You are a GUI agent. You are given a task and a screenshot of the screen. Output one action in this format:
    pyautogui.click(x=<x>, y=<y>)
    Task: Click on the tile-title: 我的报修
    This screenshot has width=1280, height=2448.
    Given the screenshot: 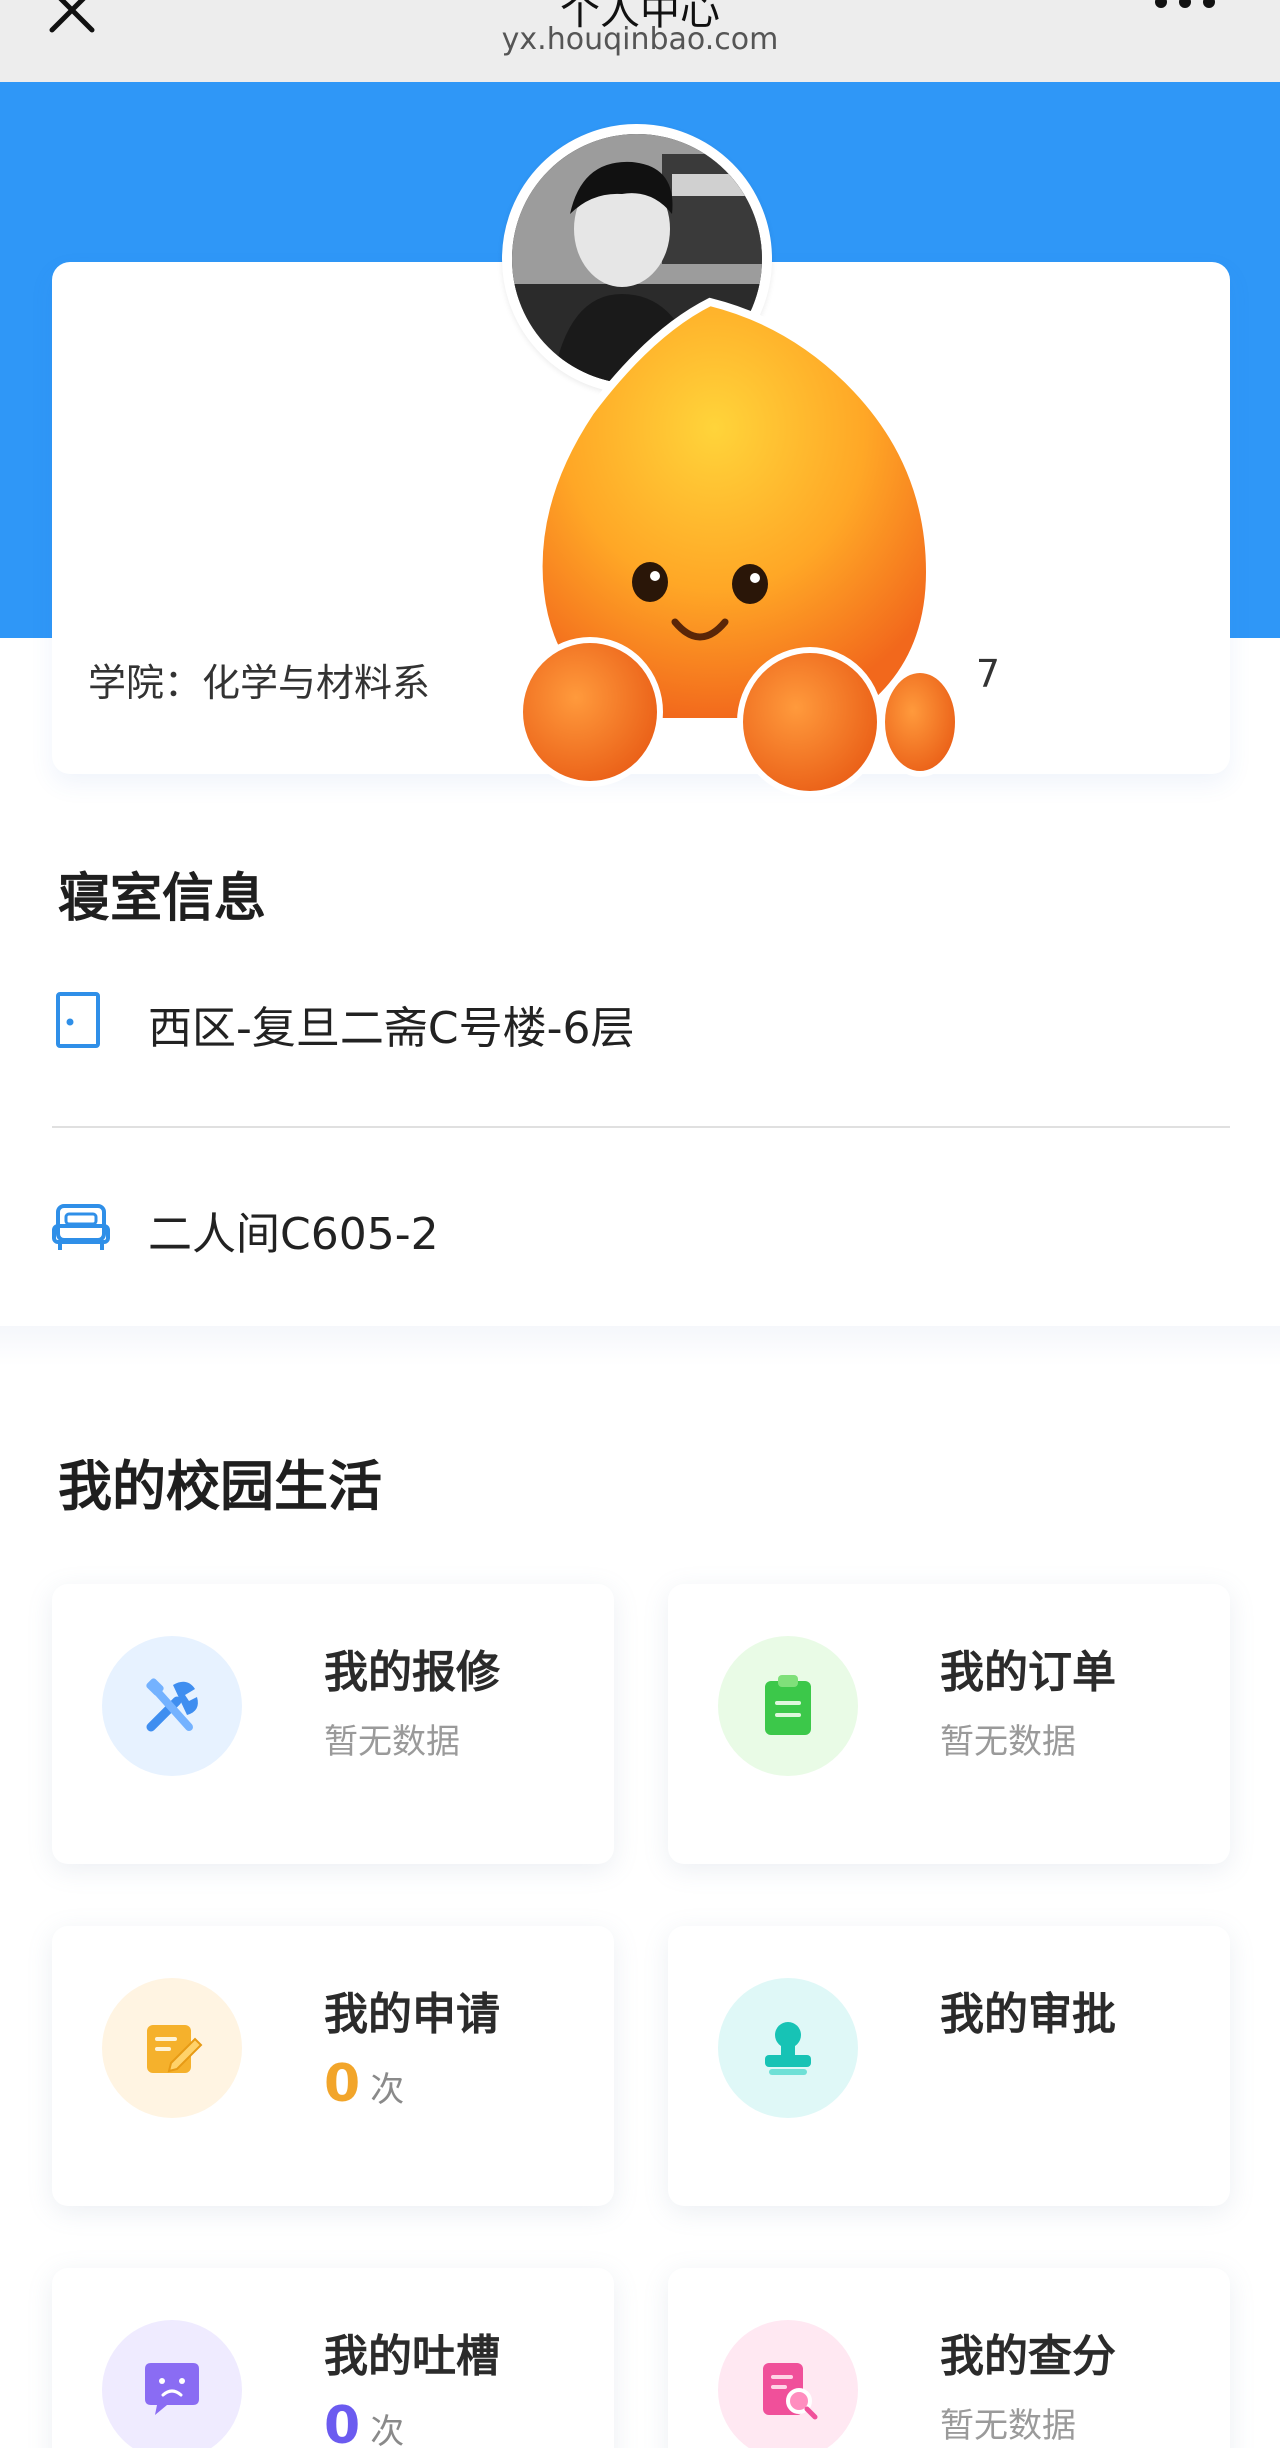 What is the action you would take?
    pyautogui.click(x=412, y=1672)
    